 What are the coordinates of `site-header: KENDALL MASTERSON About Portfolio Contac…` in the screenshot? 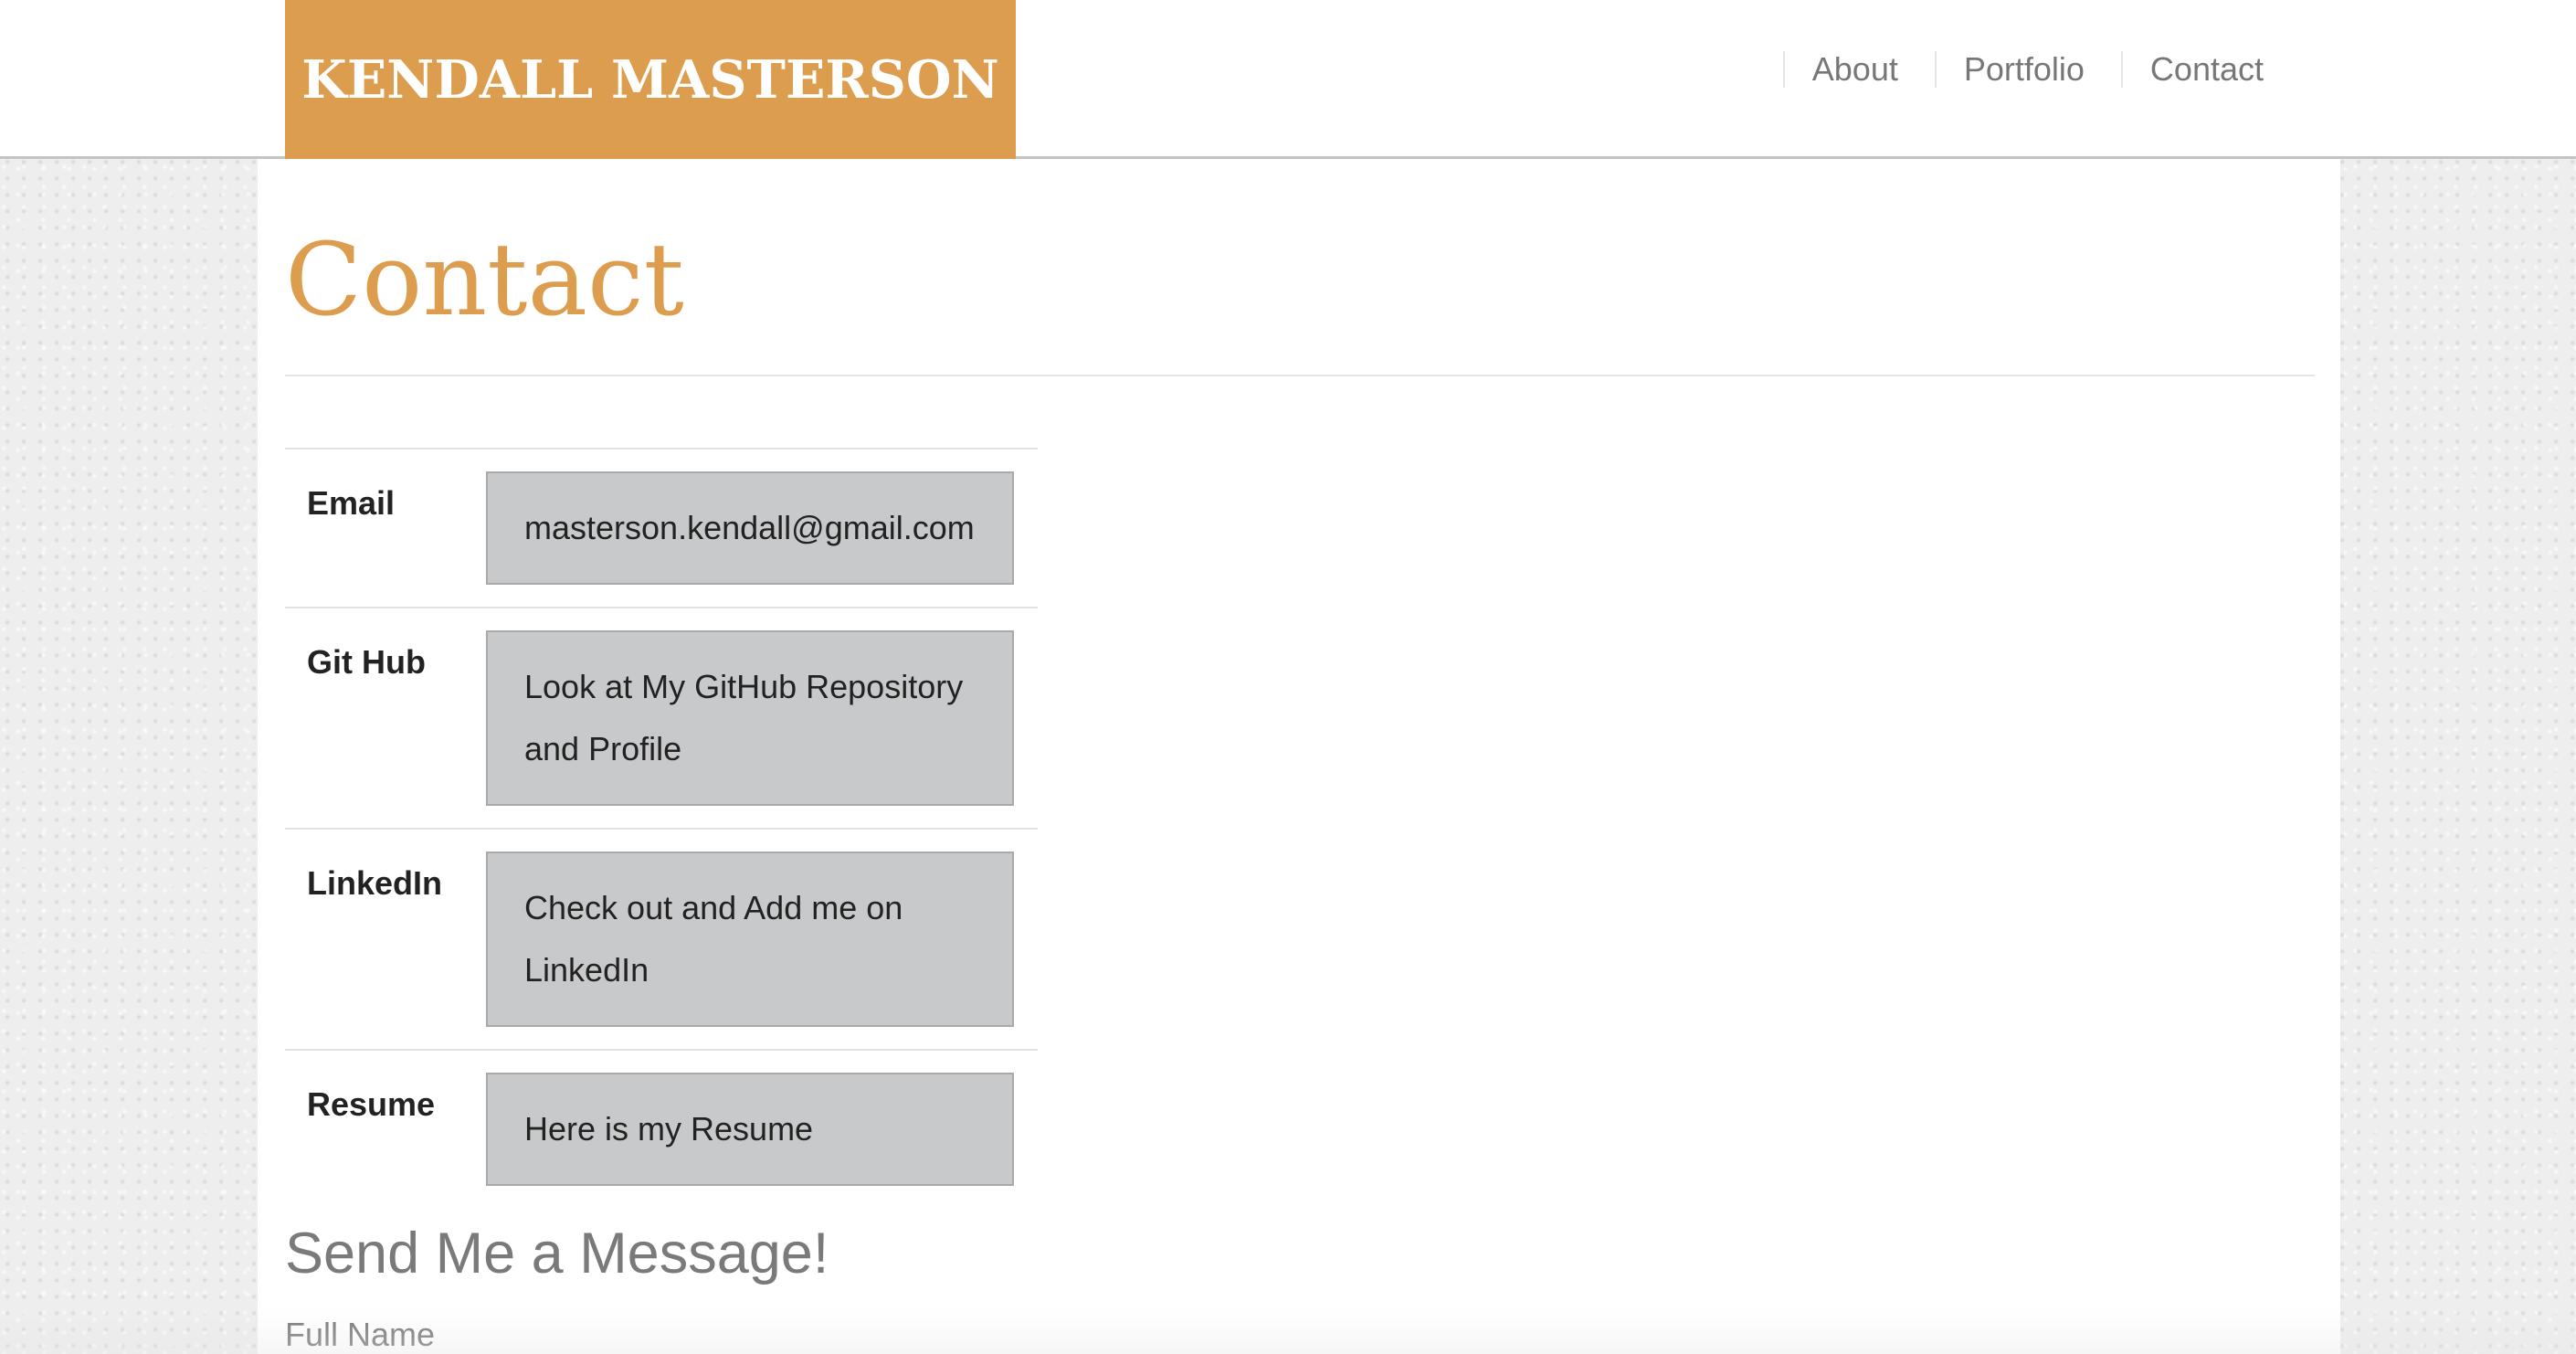 It's located at (1288, 79).